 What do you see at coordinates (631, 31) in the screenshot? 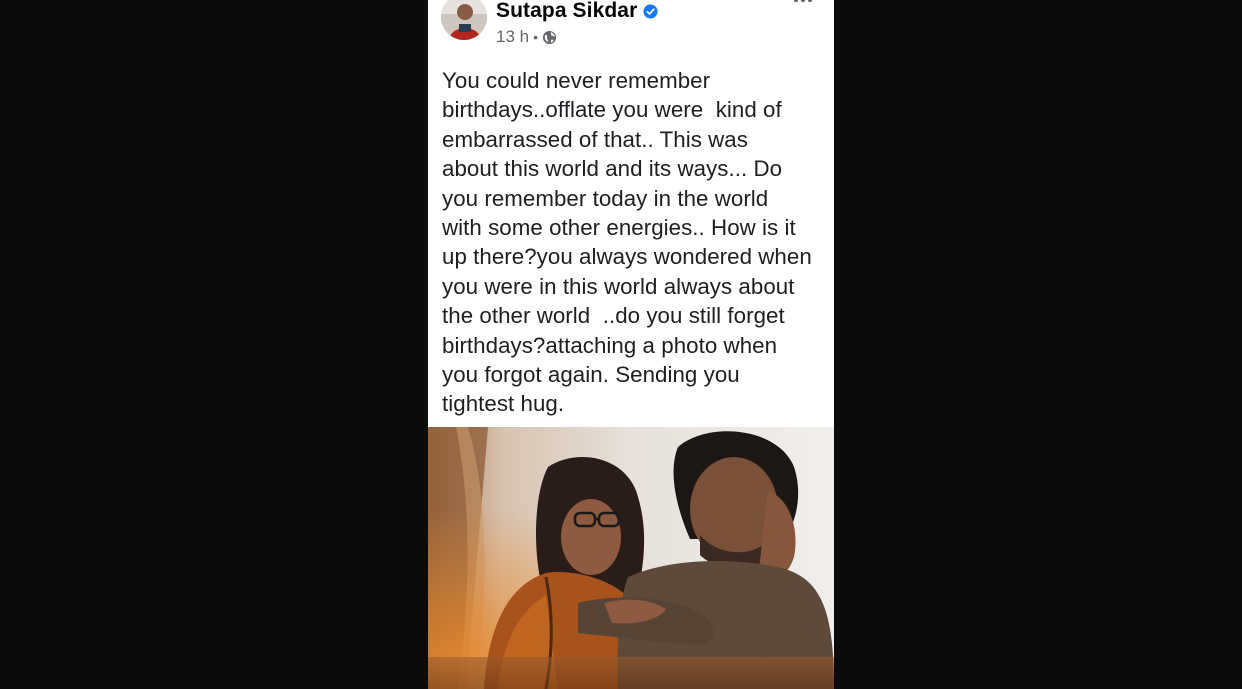
I see `post-header: Sutapa Sikdar 13 h •` at bounding box center [631, 31].